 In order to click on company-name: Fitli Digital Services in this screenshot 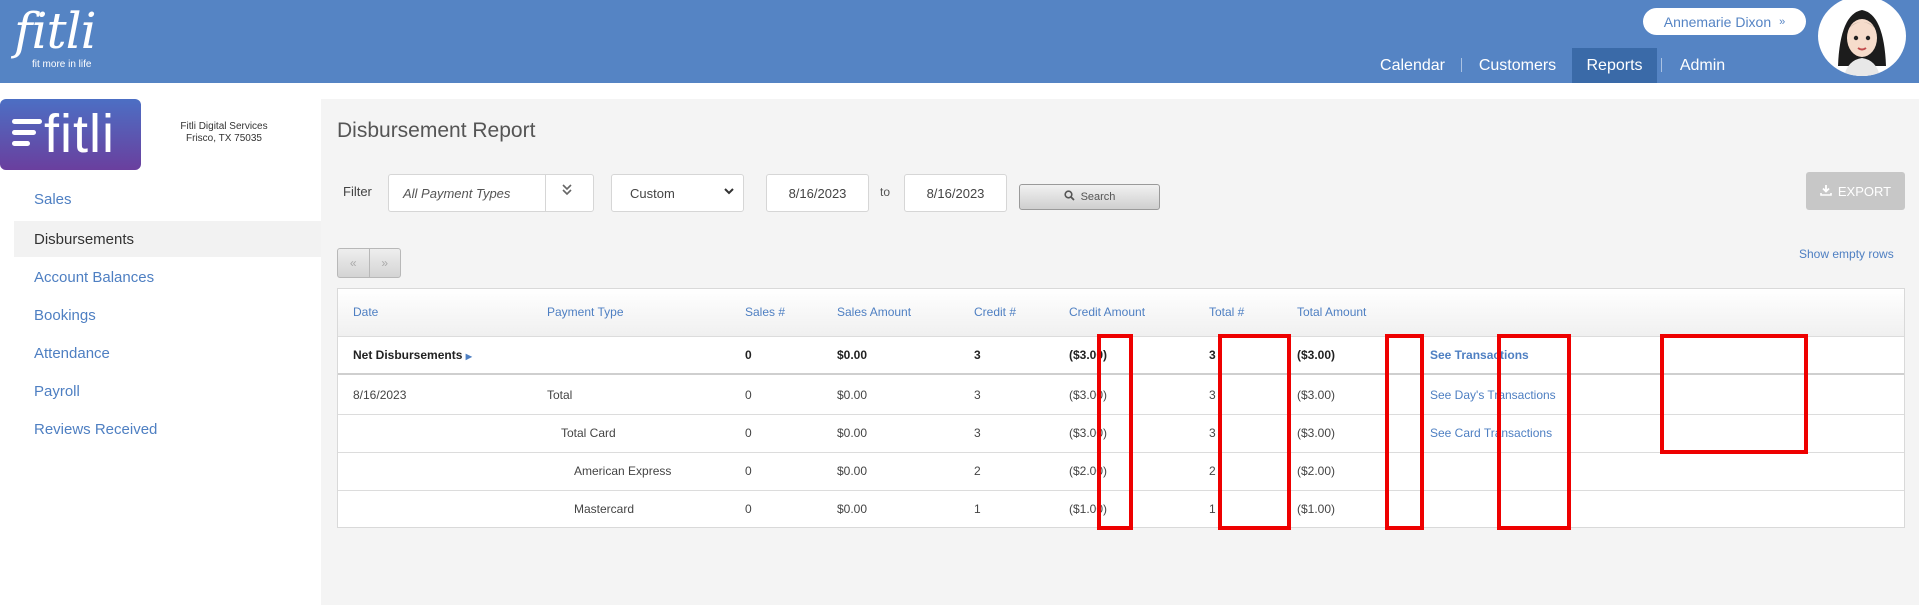, I will do `click(224, 126)`.